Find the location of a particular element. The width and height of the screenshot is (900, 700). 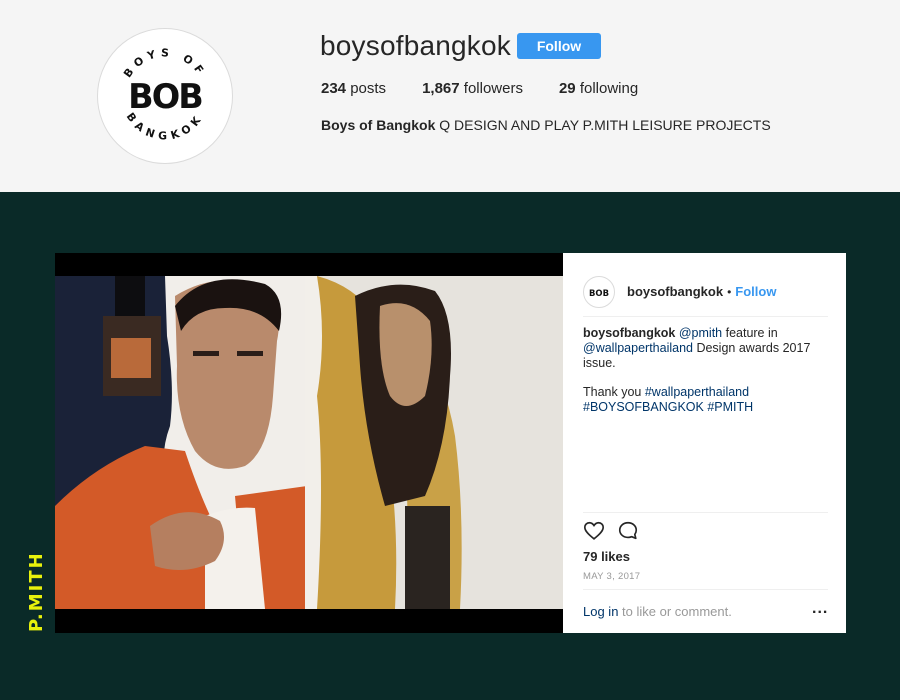

caption-thanks: Thank you is located at coordinates (614, 392).